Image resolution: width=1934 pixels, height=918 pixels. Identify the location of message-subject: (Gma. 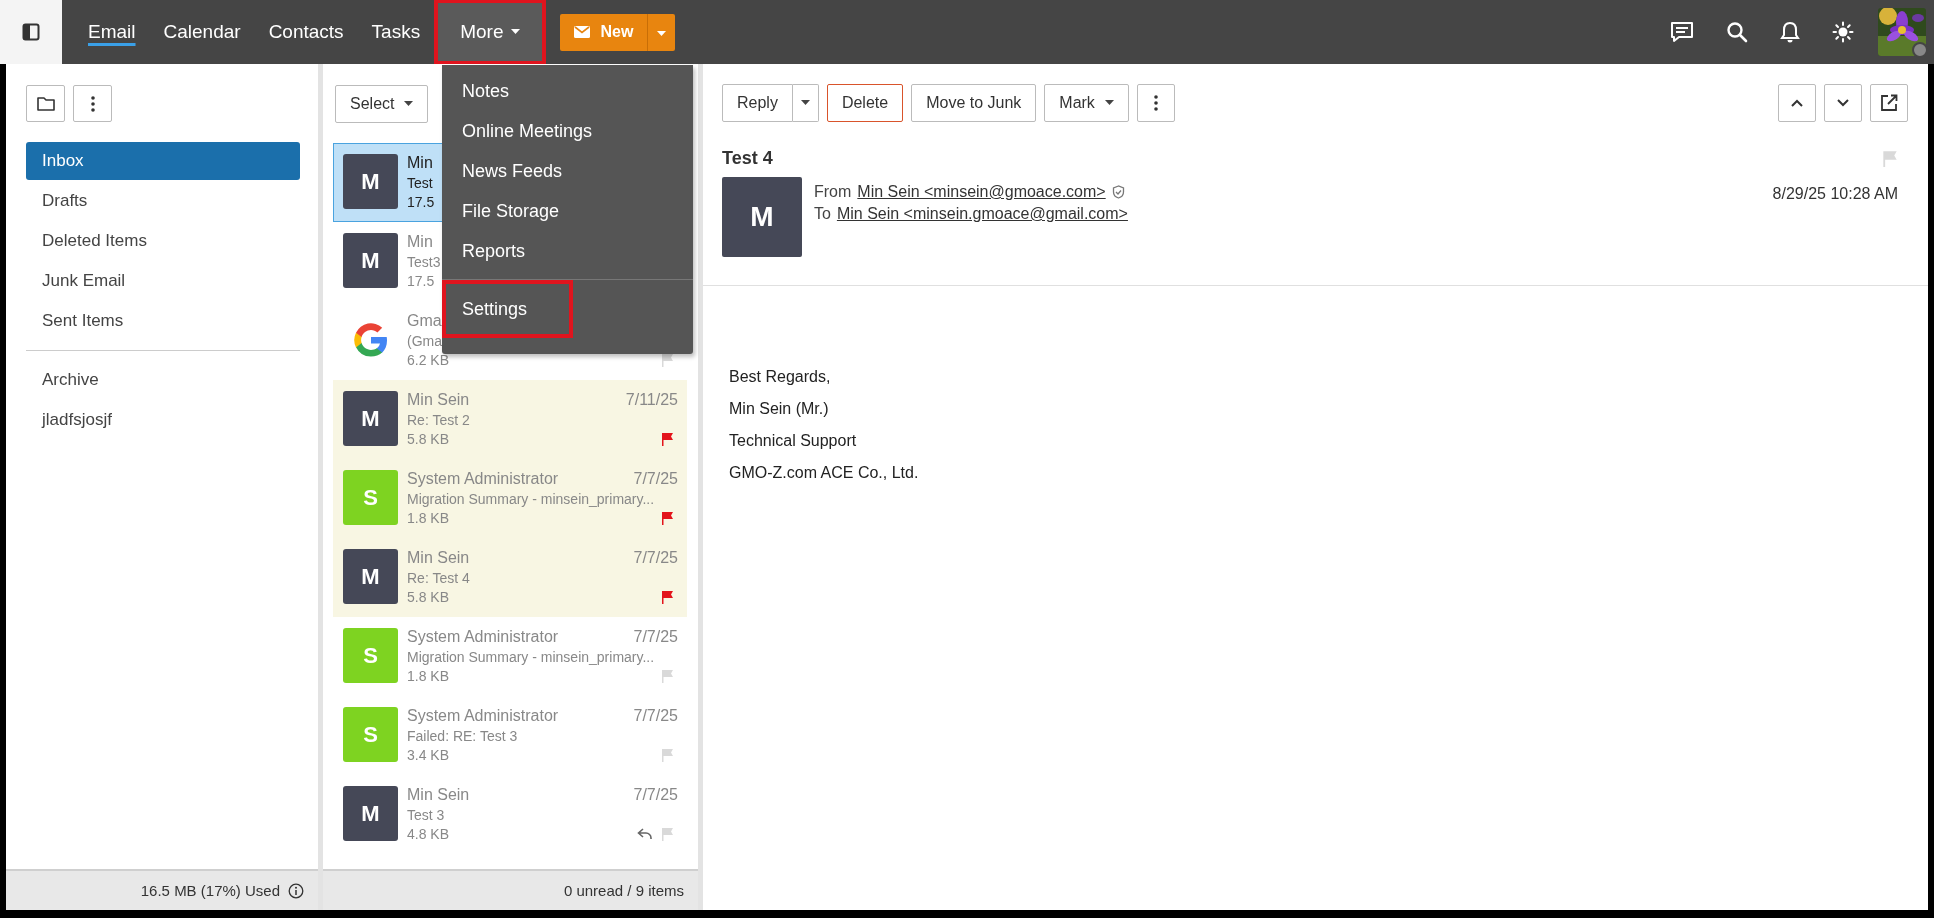
(425, 341).